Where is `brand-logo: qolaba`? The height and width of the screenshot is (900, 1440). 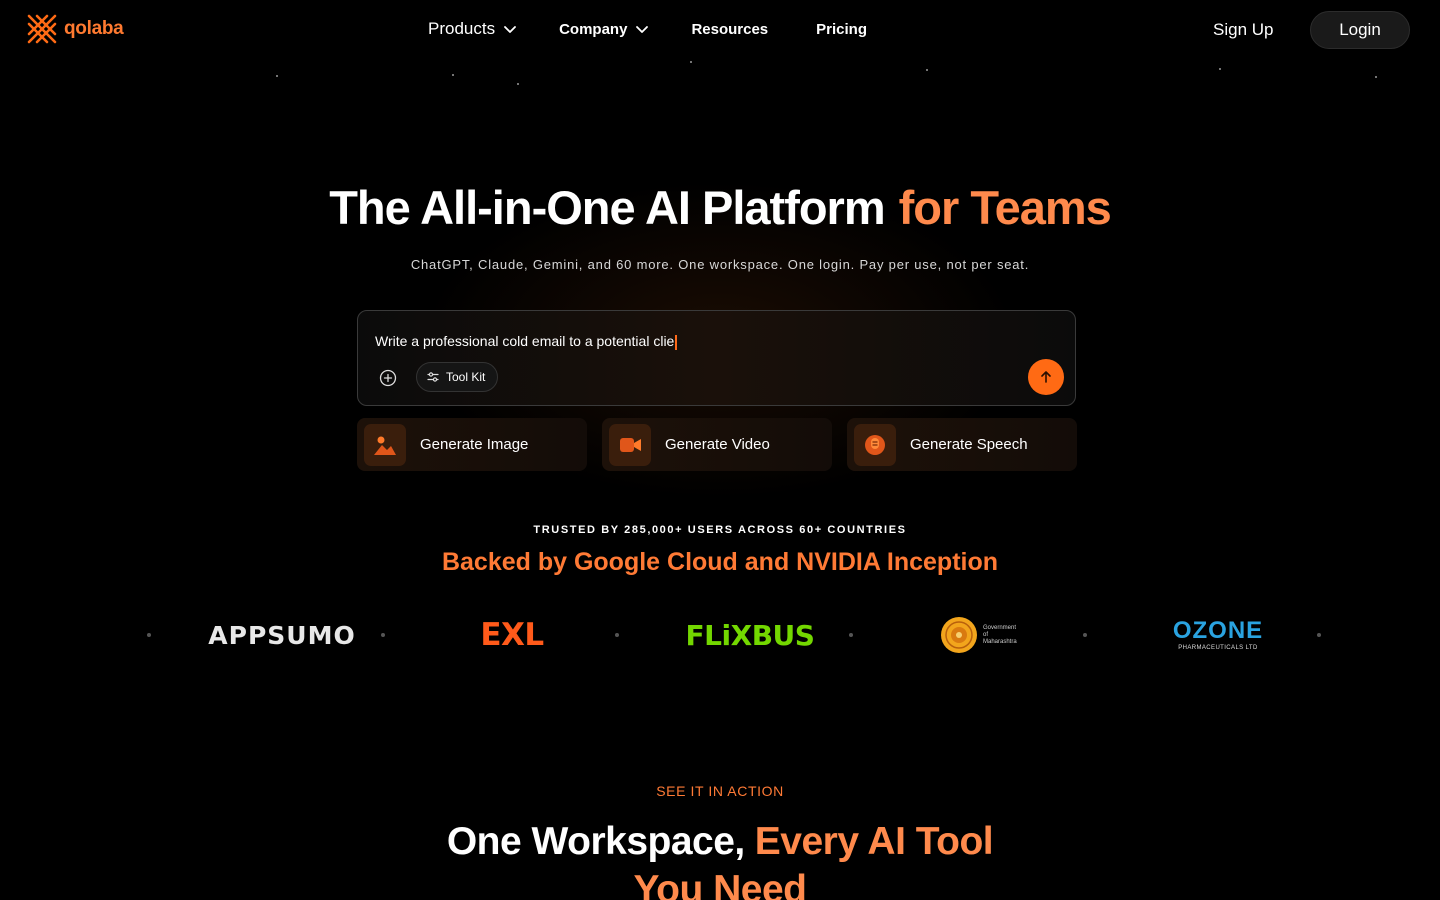 brand-logo: qolaba is located at coordinates (75, 29).